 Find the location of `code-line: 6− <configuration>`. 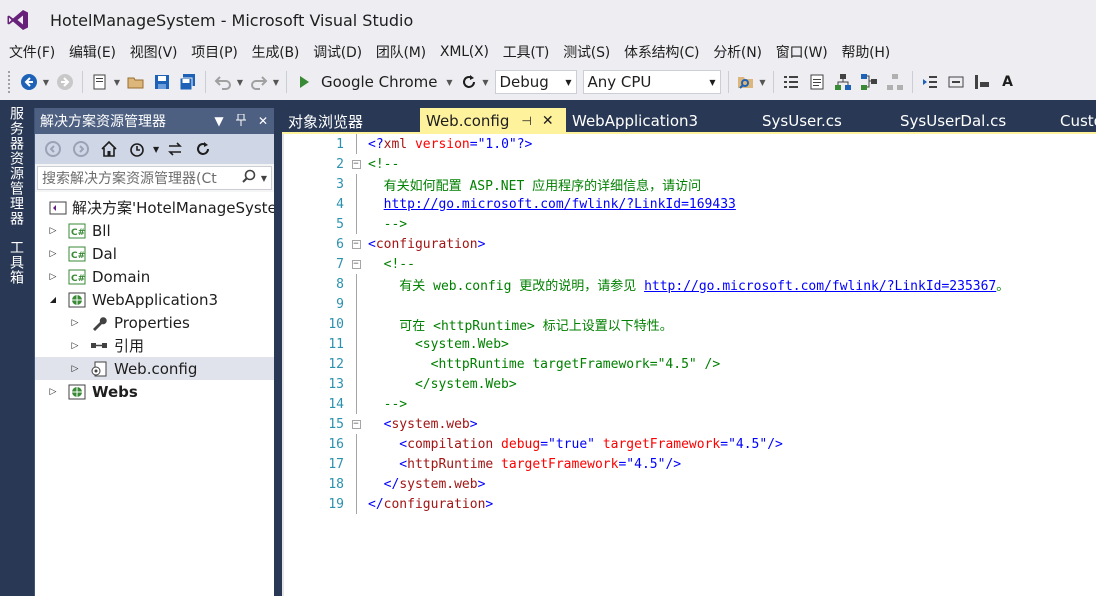

code-line: 6− <configuration> is located at coordinates (689, 244).